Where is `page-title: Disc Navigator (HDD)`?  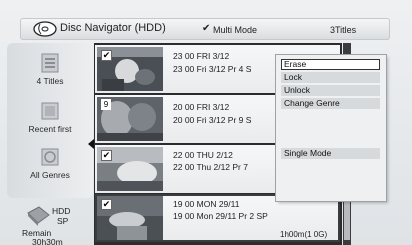 page-title: Disc Navigator (HDD) is located at coordinates (113, 28).